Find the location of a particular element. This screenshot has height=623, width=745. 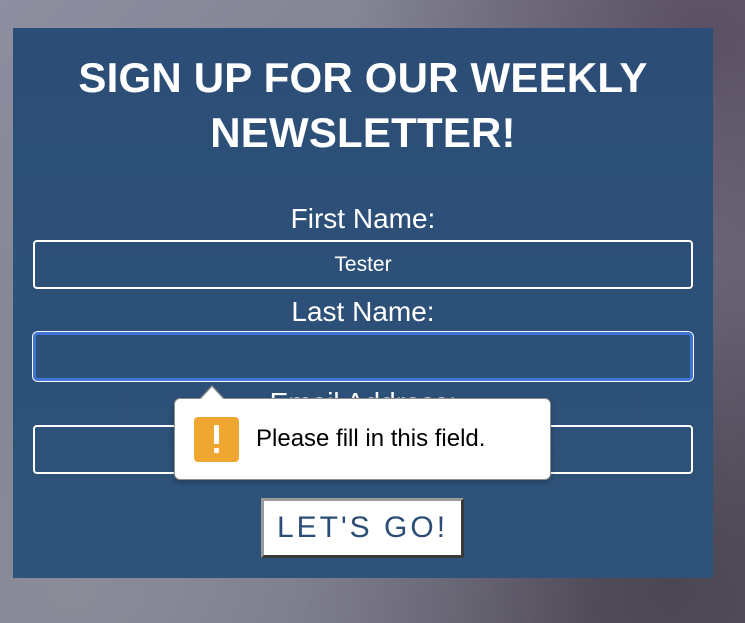

validation-message: Please fill in this field. is located at coordinates (371, 438).